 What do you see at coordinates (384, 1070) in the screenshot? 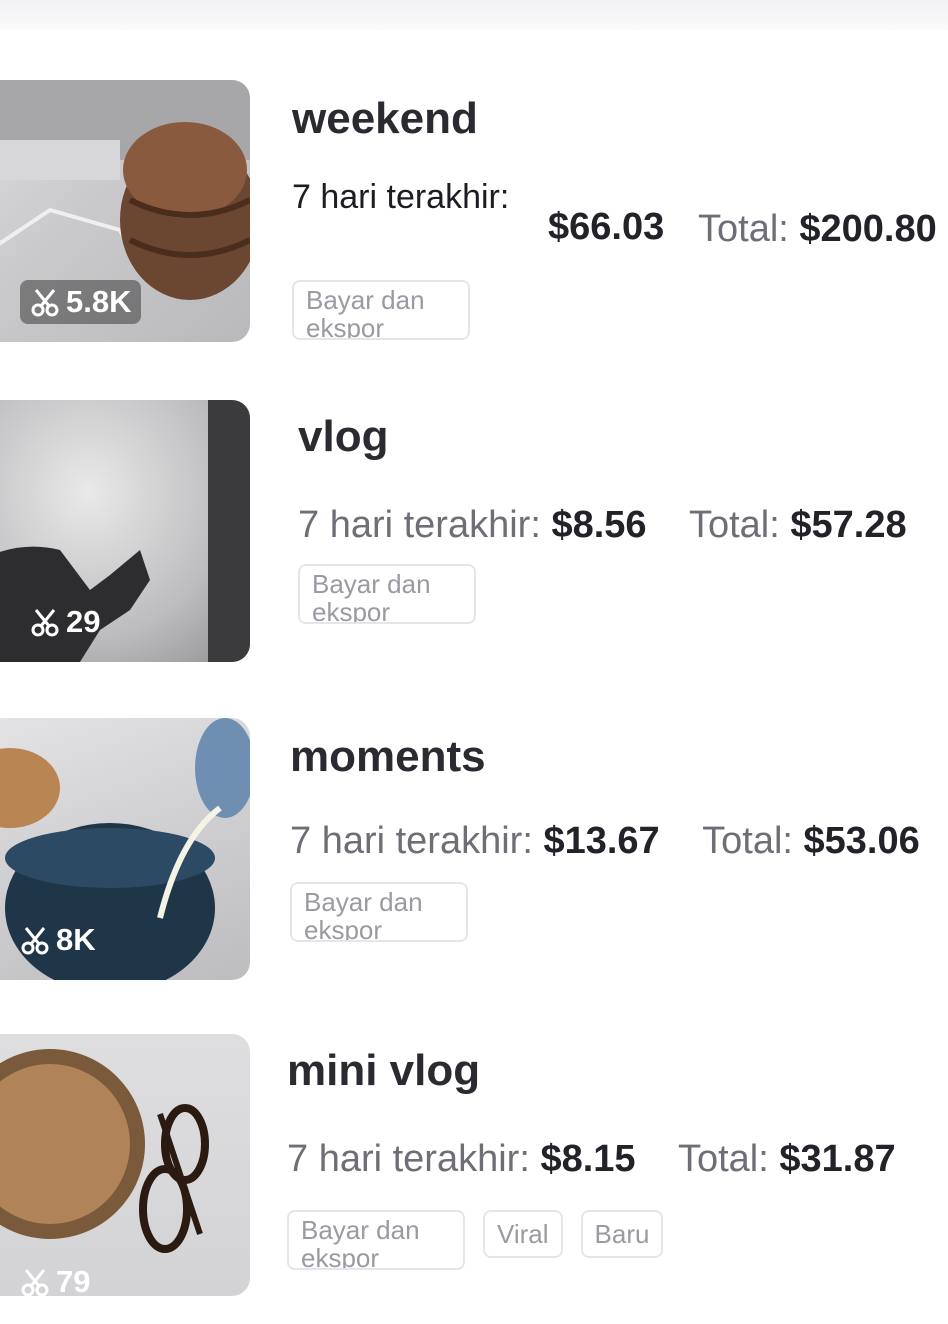
I see `template-title: mini vlog` at bounding box center [384, 1070].